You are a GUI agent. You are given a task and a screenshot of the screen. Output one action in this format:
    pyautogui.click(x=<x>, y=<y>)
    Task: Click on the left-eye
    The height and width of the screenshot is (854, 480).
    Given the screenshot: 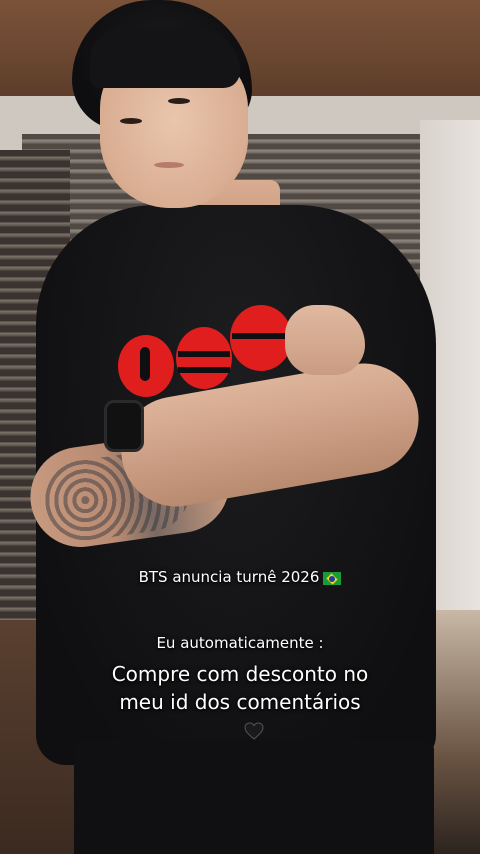 What is the action you would take?
    pyautogui.click(x=131, y=121)
    